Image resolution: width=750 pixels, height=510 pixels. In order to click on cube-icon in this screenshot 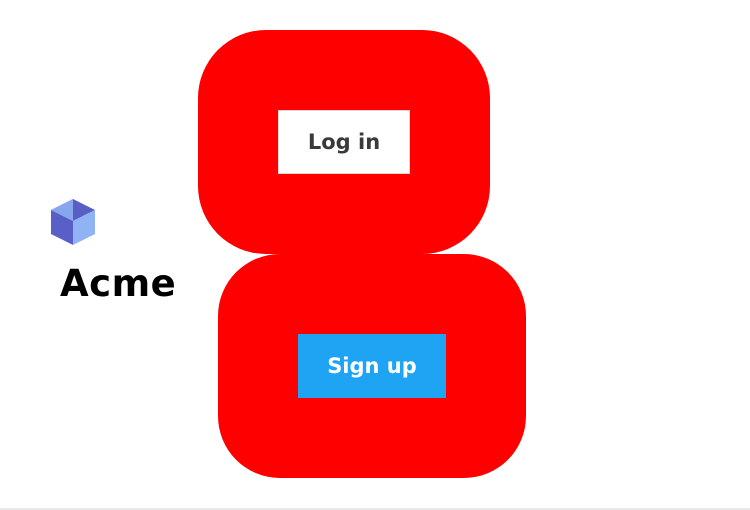, I will do `click(73, 222)`.